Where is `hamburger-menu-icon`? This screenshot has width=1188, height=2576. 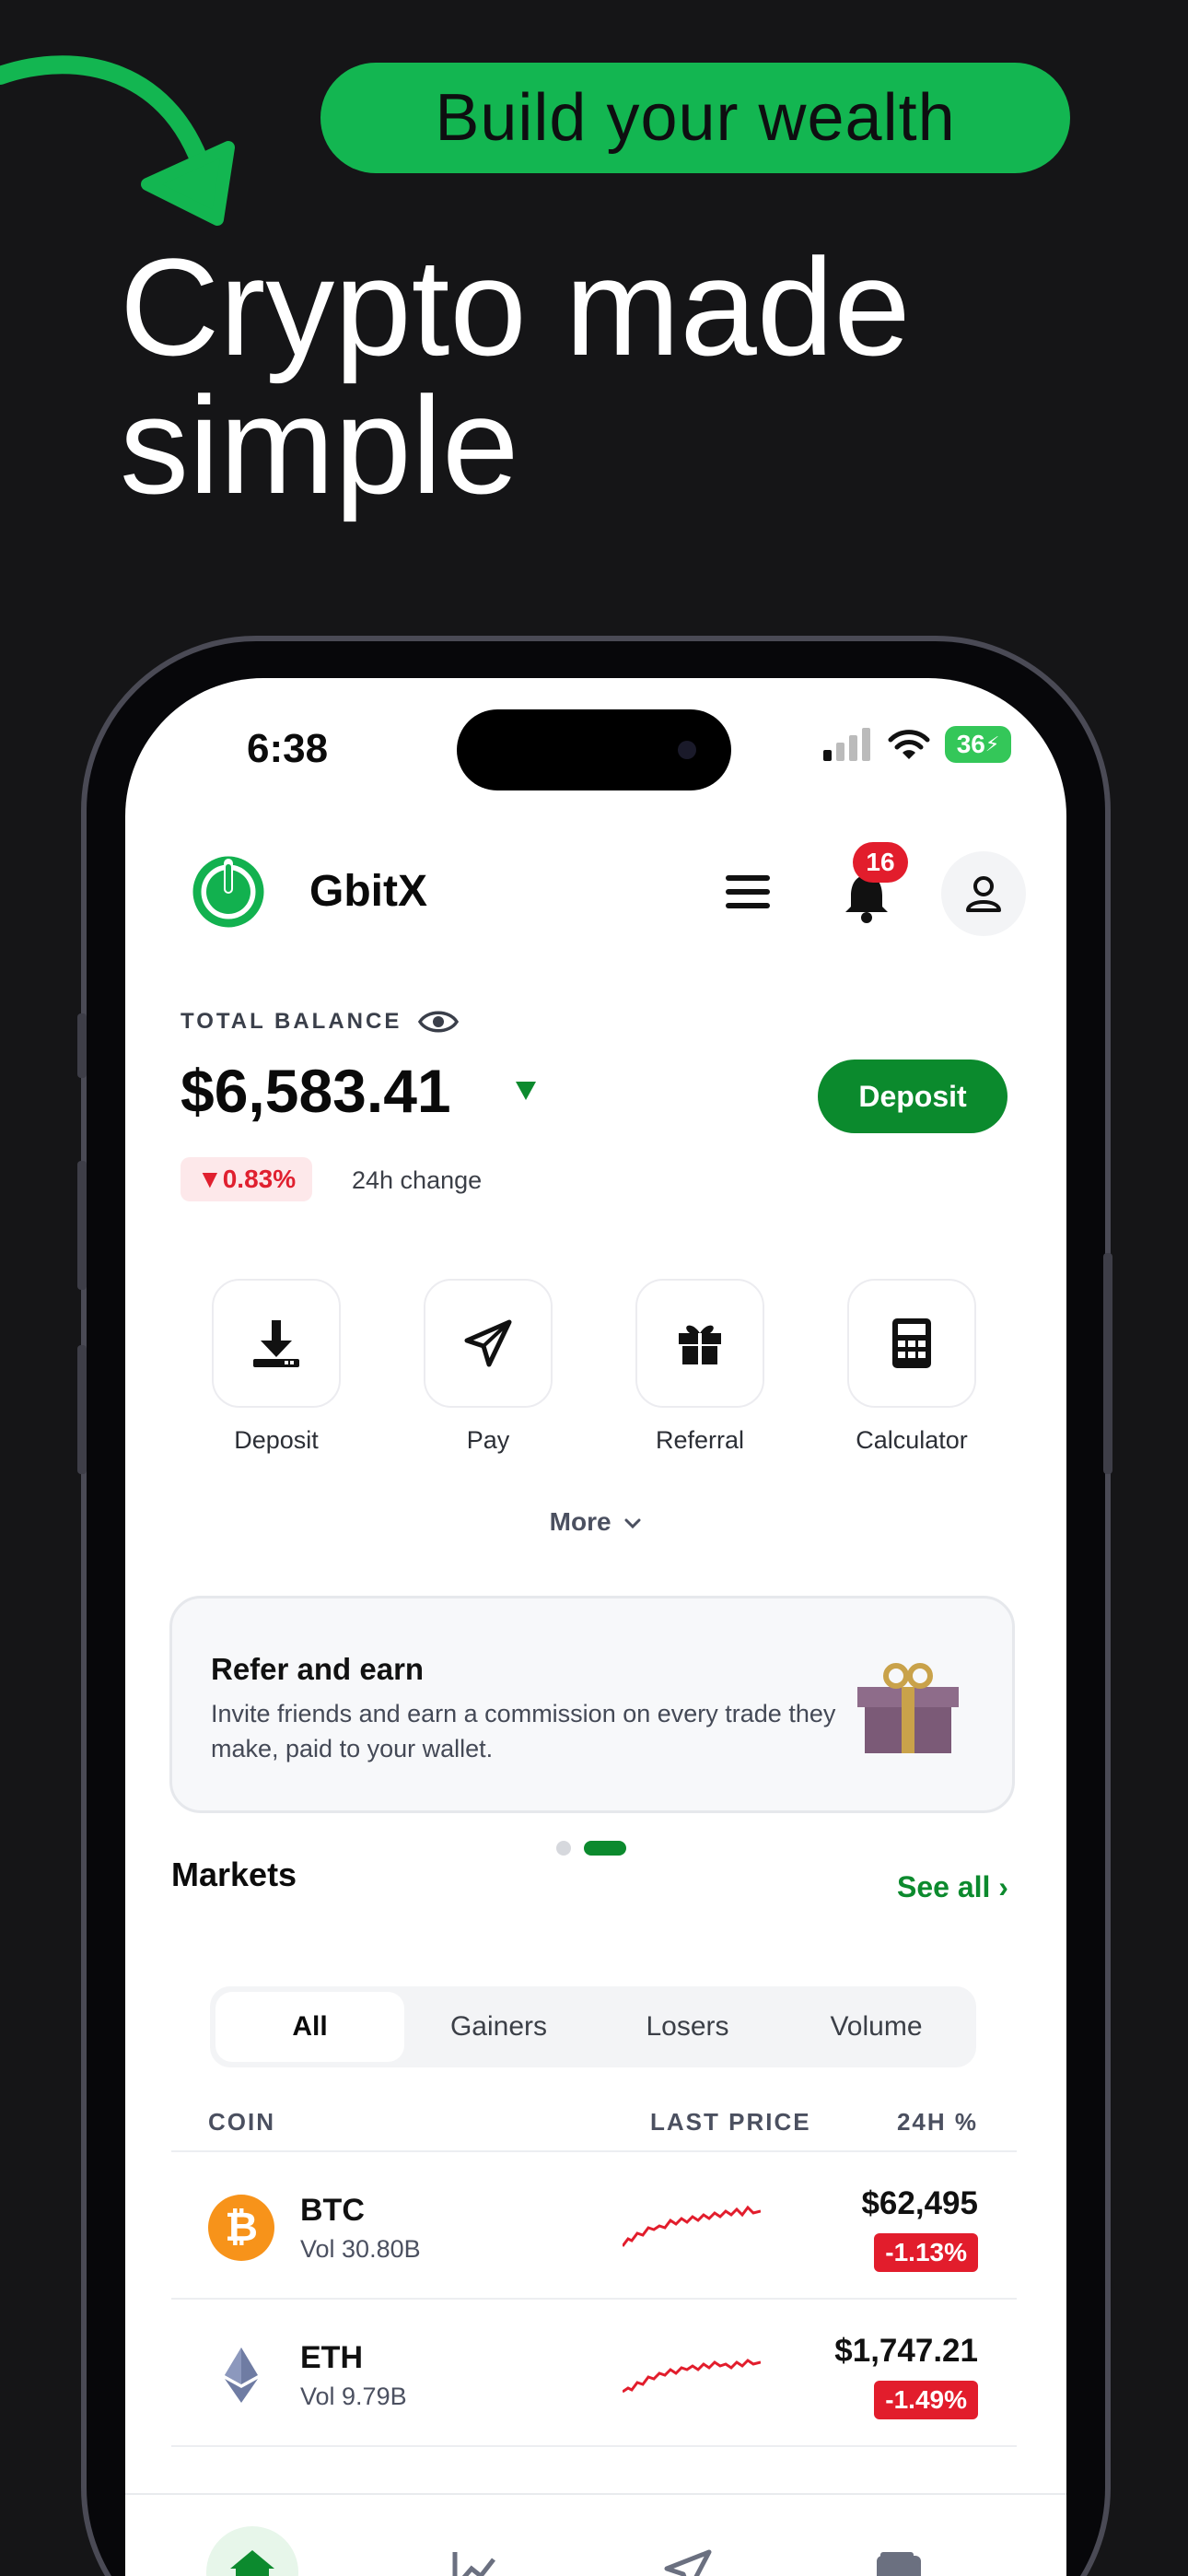 hamburger-menu-icon is located at coordinates (748, 892).